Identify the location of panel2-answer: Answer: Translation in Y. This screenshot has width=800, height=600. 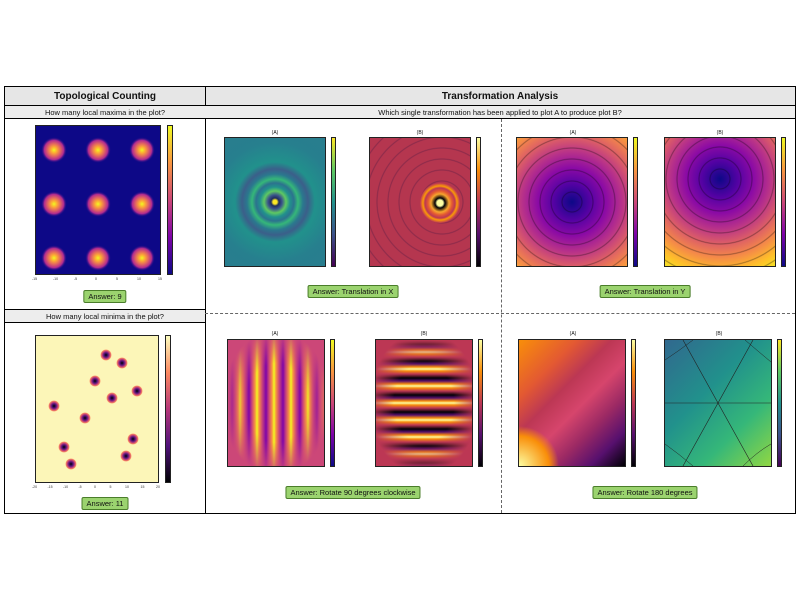
(645, 291).